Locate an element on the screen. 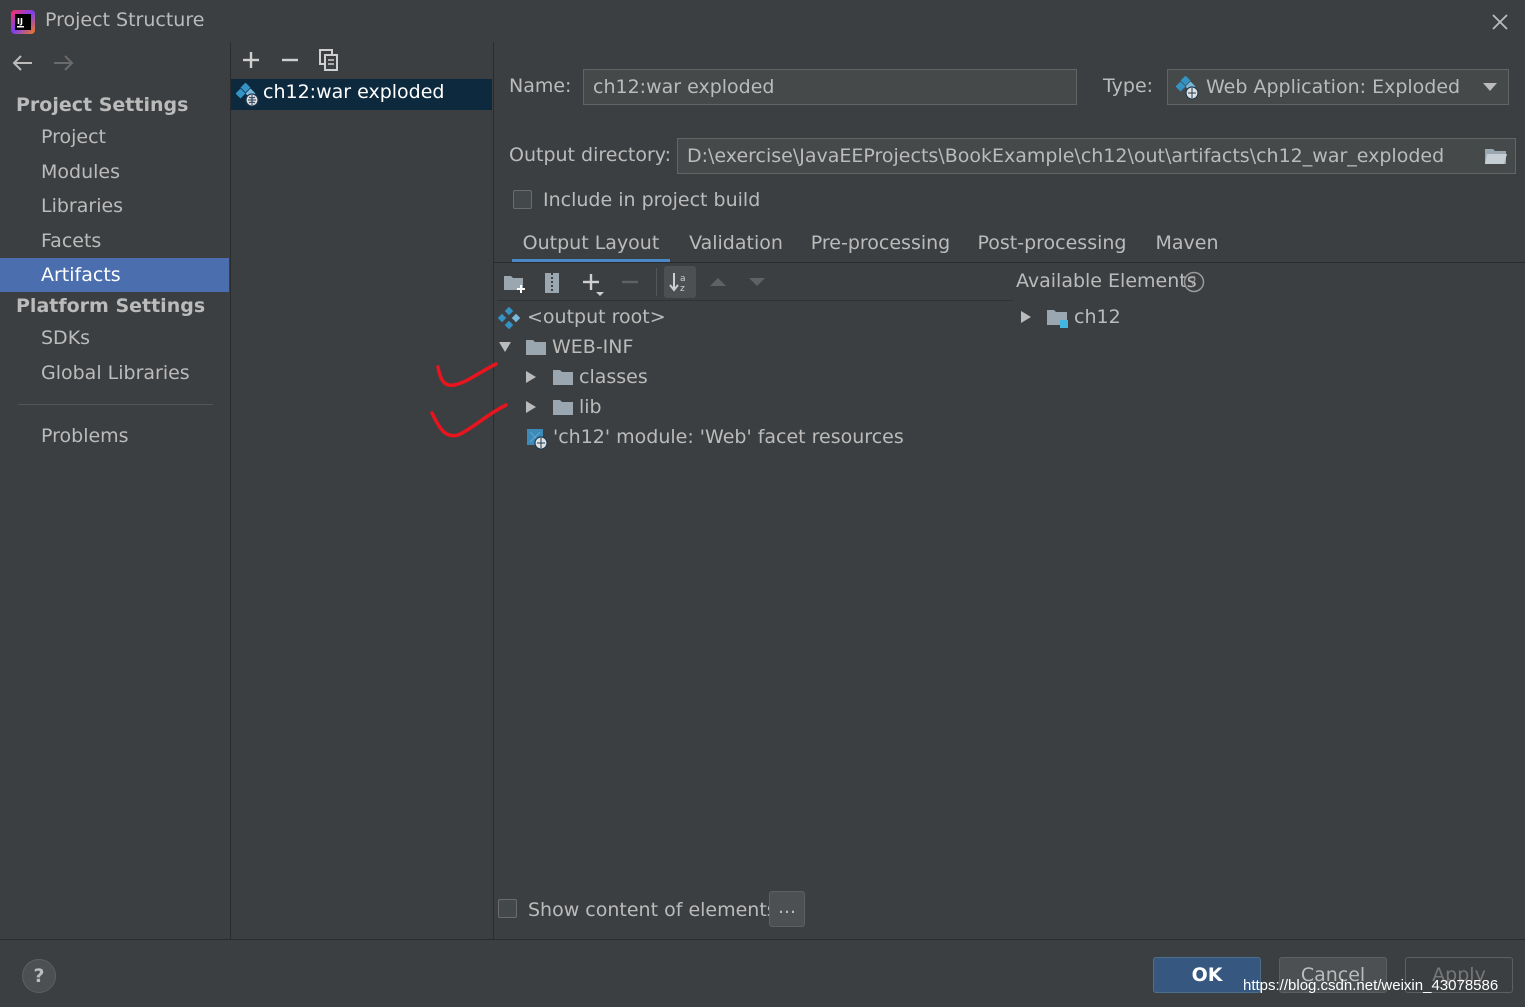 The image size is (1525, 1007). chevron-down-icon is located at coordinates (1490, 87).